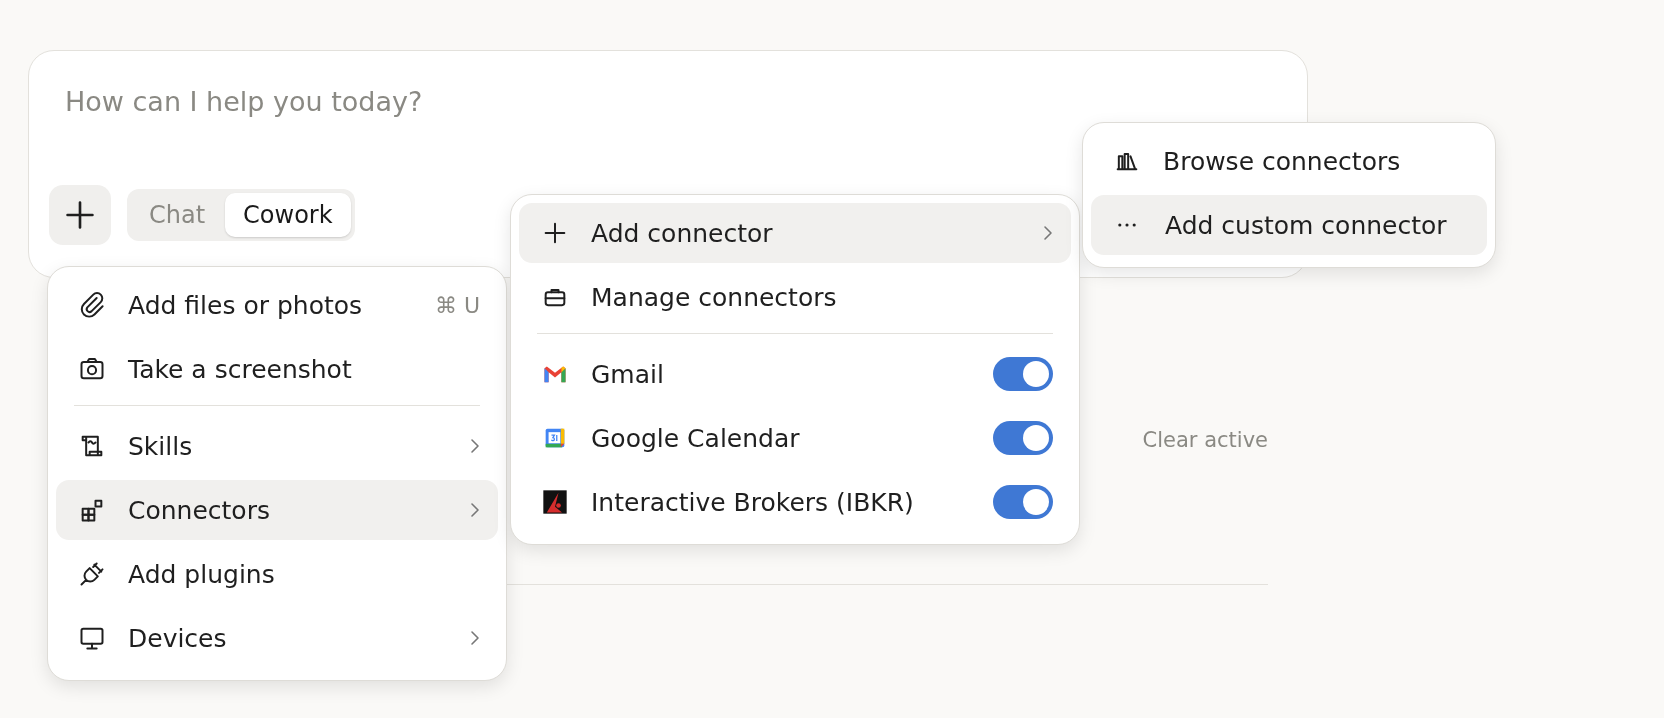 Image resolution: width=1664 pixels, height=718 pixels. Describe the element at coordinates (288, 215) in the screenshot. I see `mode-tab: Cowork` at that location.